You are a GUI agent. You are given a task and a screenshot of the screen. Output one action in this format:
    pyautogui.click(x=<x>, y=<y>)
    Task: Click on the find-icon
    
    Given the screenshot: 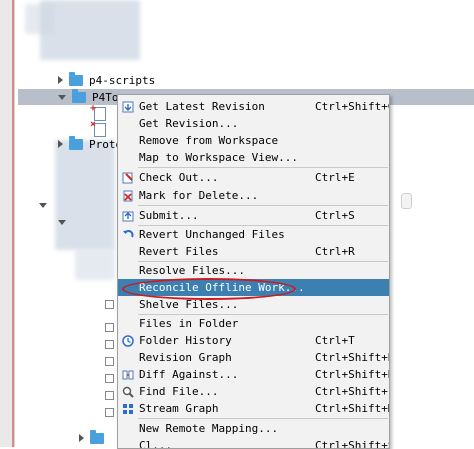 What is the action you would take?
    pyautogui.click(x=127, y=391)
    